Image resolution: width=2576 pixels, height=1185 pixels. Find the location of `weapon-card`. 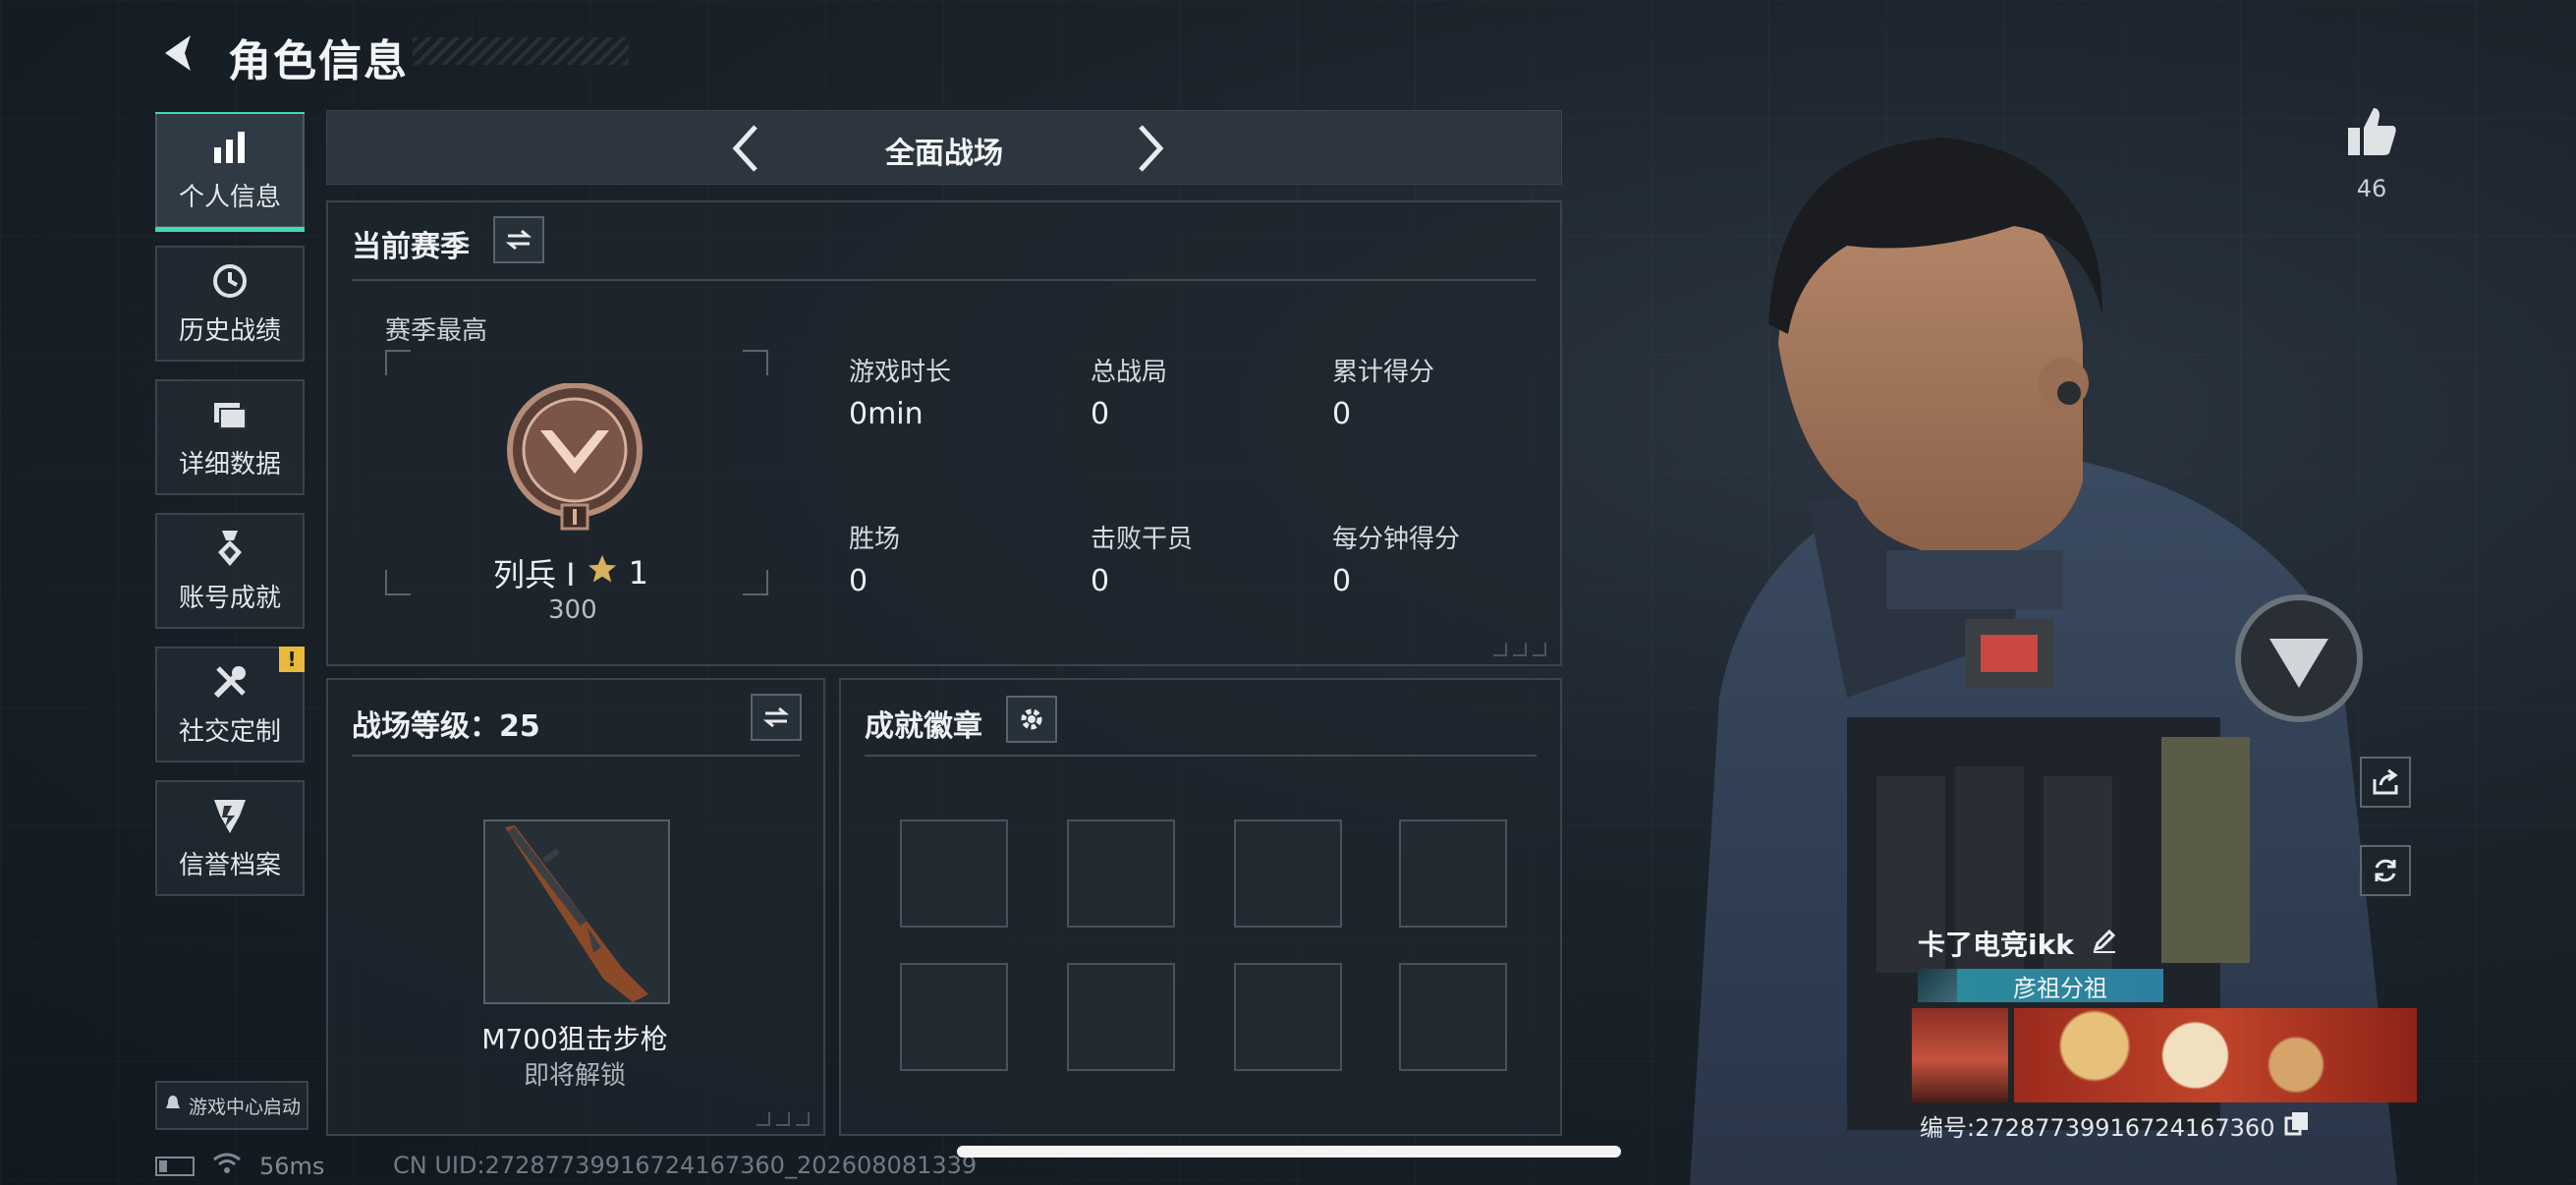

weapon-card is located at coordinates (576, 912).